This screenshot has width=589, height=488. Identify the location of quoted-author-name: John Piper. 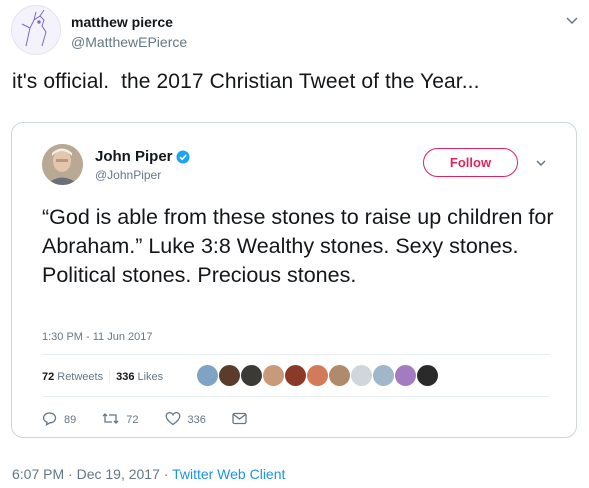
(142, 156).